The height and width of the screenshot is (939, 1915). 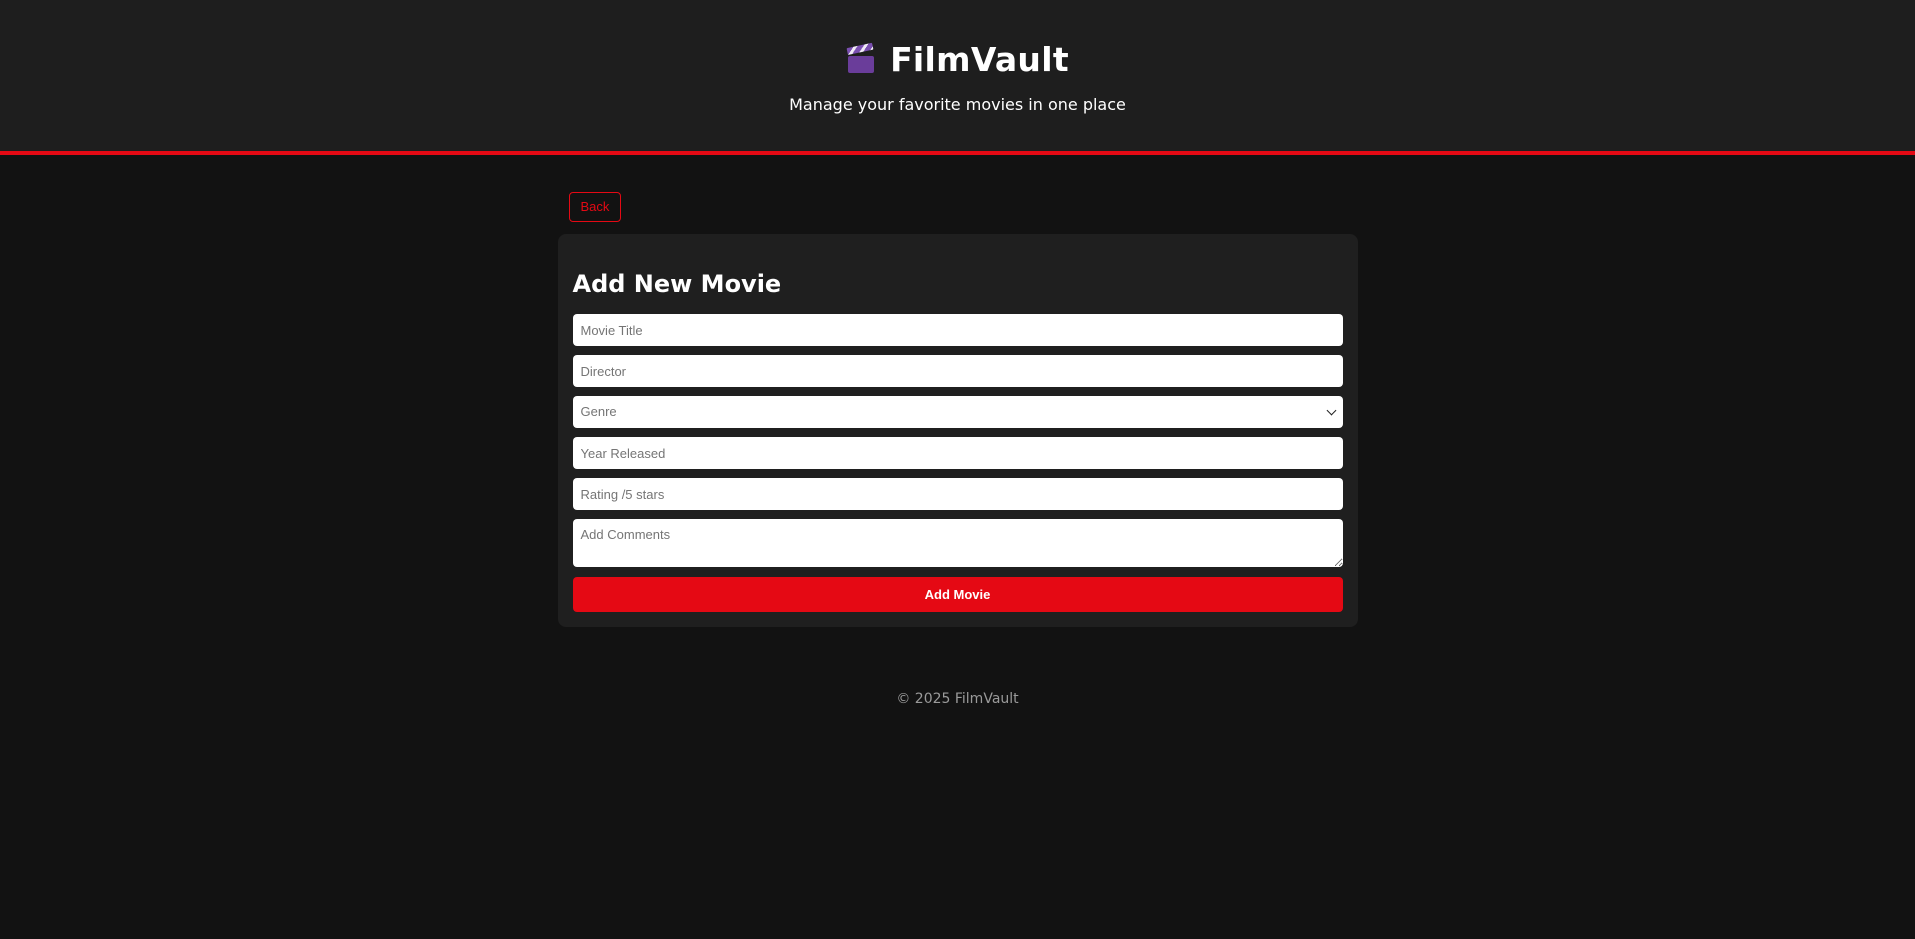 I want to click on comments-textarea, so click(x=957, y=543).